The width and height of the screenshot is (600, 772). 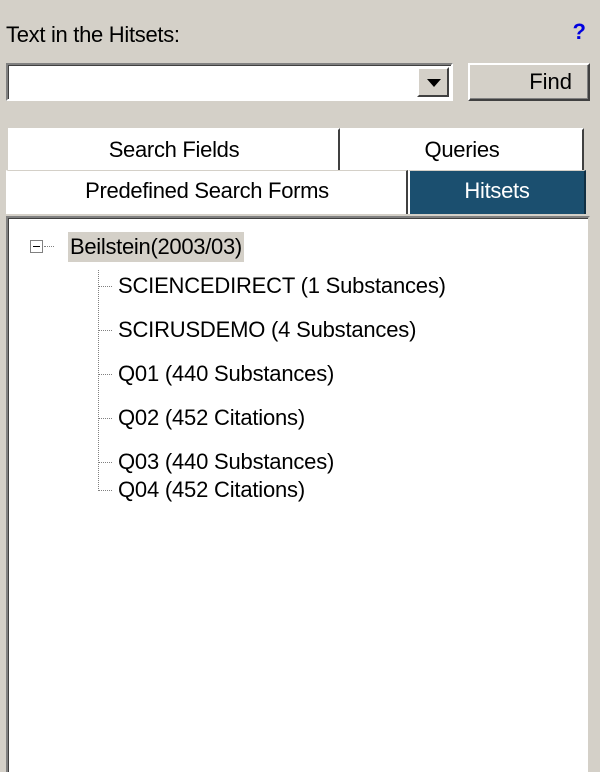 I want to click on tree-connector-line, so click(x=98, y=379).